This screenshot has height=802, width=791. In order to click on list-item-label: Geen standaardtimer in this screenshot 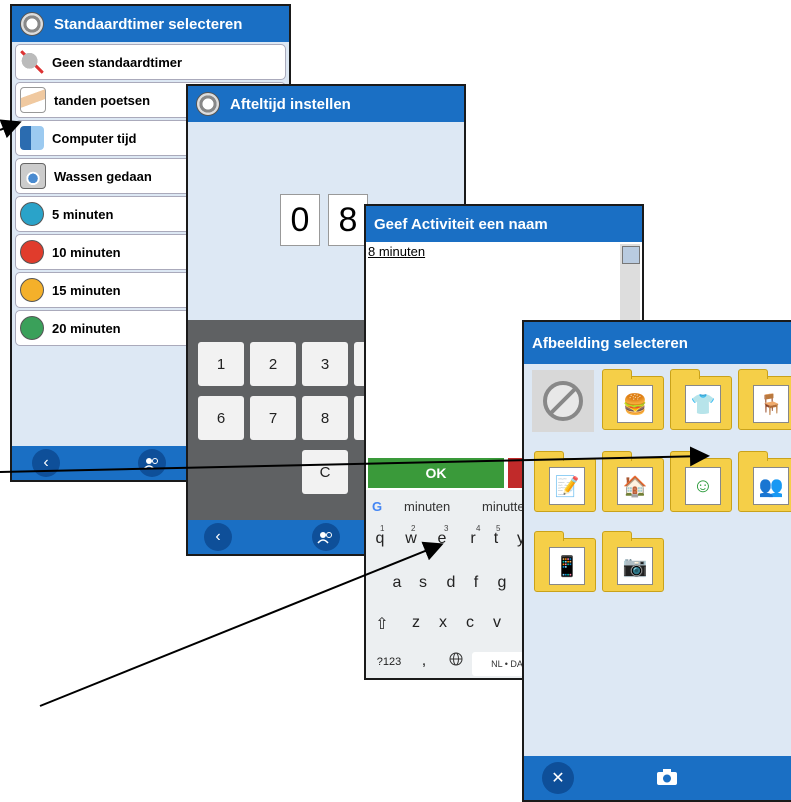, I will do `click(117, 62)`.